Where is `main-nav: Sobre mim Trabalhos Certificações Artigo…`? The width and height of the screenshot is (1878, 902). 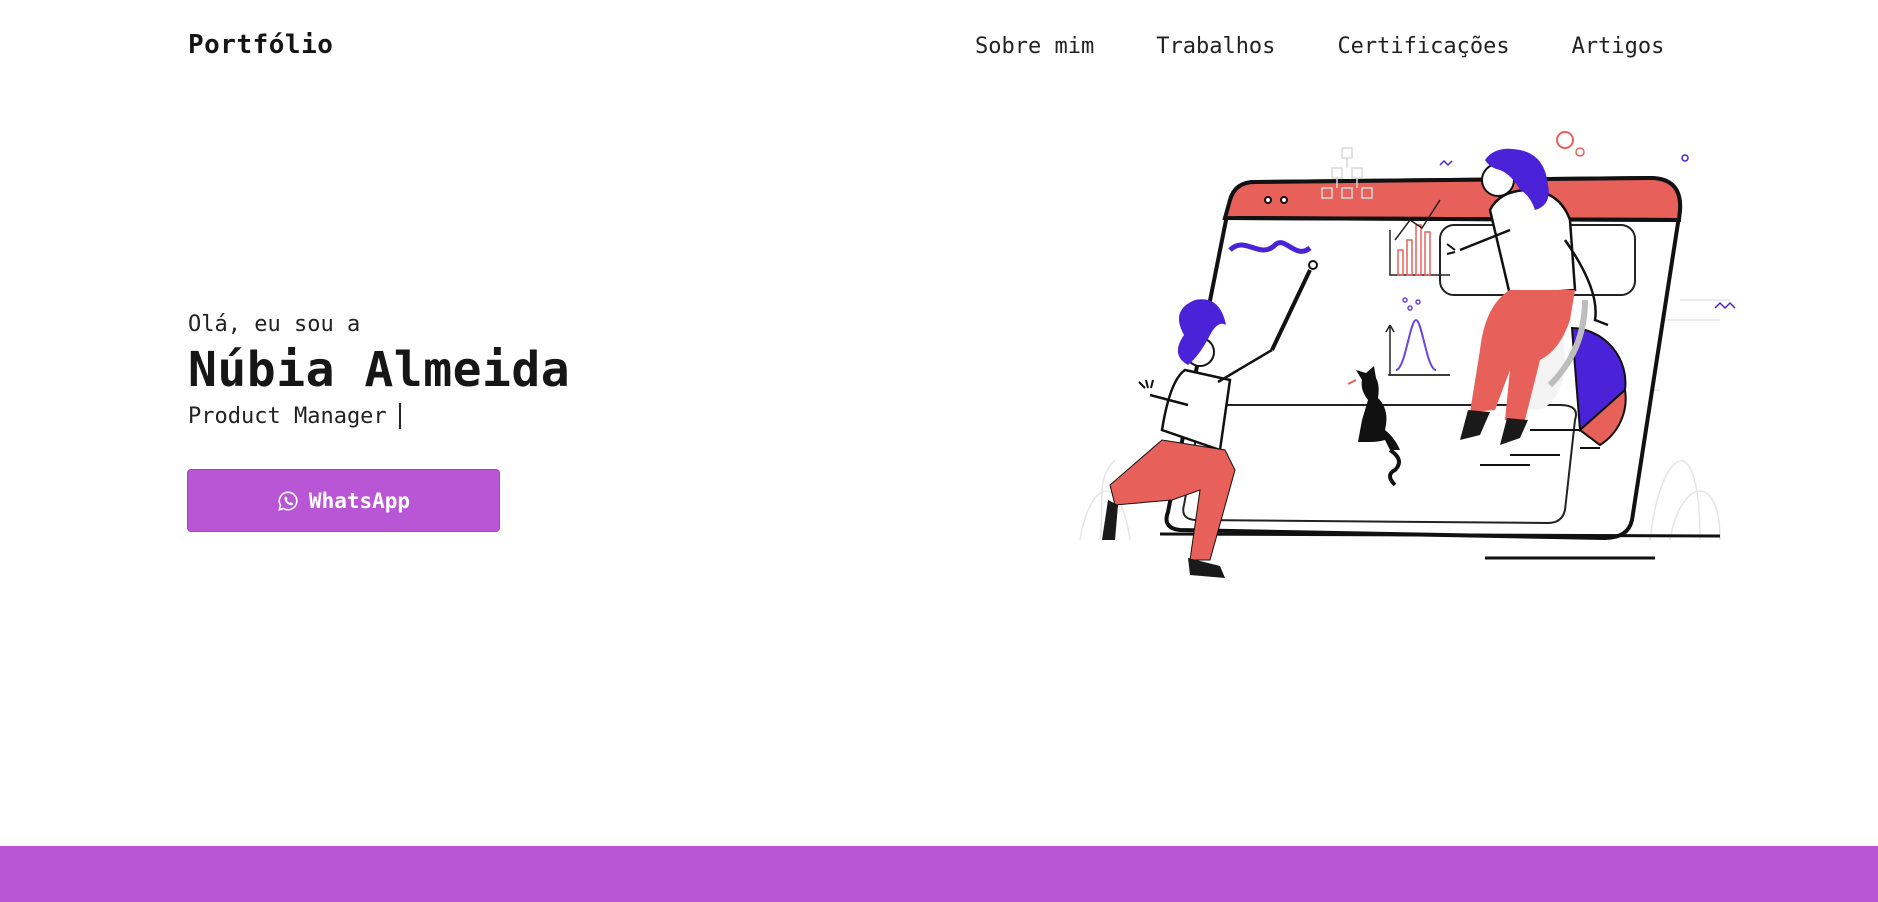 main-nav: Sobre mim Trabalhos Certificações Artigo… is located at coordinates (1319, 46).